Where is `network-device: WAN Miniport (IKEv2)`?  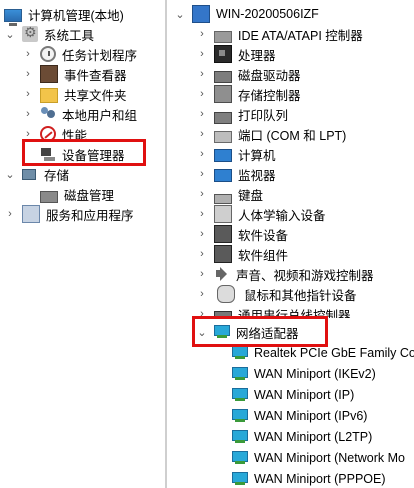
network-device: WAN Miniport (IKEv2) is located at coordinates (304, 374).